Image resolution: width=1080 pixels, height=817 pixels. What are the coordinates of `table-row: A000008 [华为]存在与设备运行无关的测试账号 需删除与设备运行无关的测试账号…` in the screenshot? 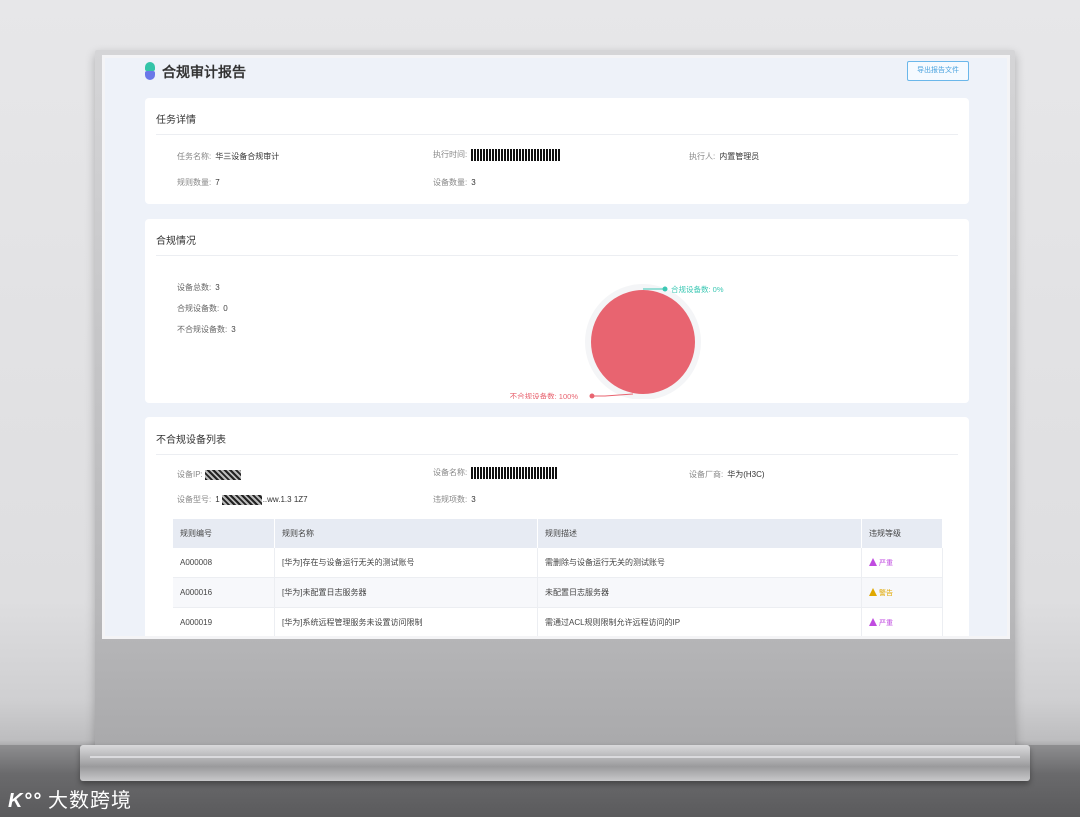 It's located at (558, 563).